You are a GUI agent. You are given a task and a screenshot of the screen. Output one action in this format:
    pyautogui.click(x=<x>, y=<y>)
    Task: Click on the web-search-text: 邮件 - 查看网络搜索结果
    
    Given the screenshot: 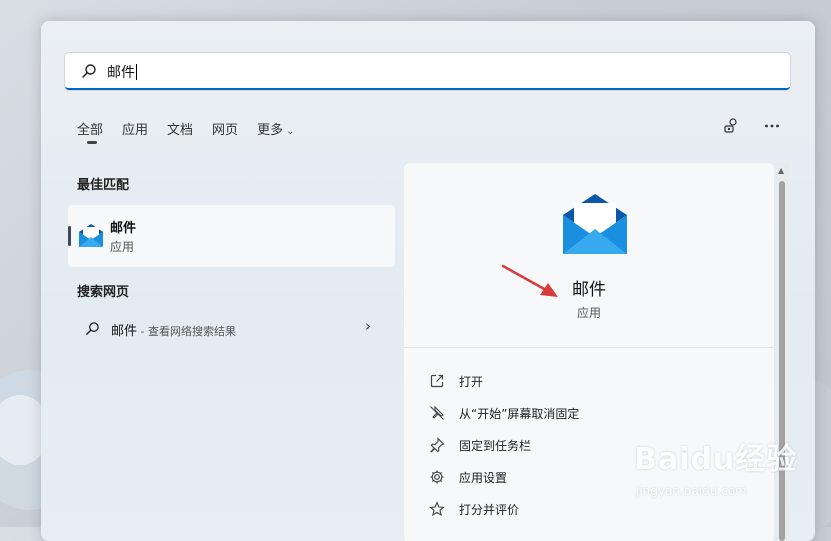 What is the action you would take?
    pyautogui.click(x=173, y=329)
    